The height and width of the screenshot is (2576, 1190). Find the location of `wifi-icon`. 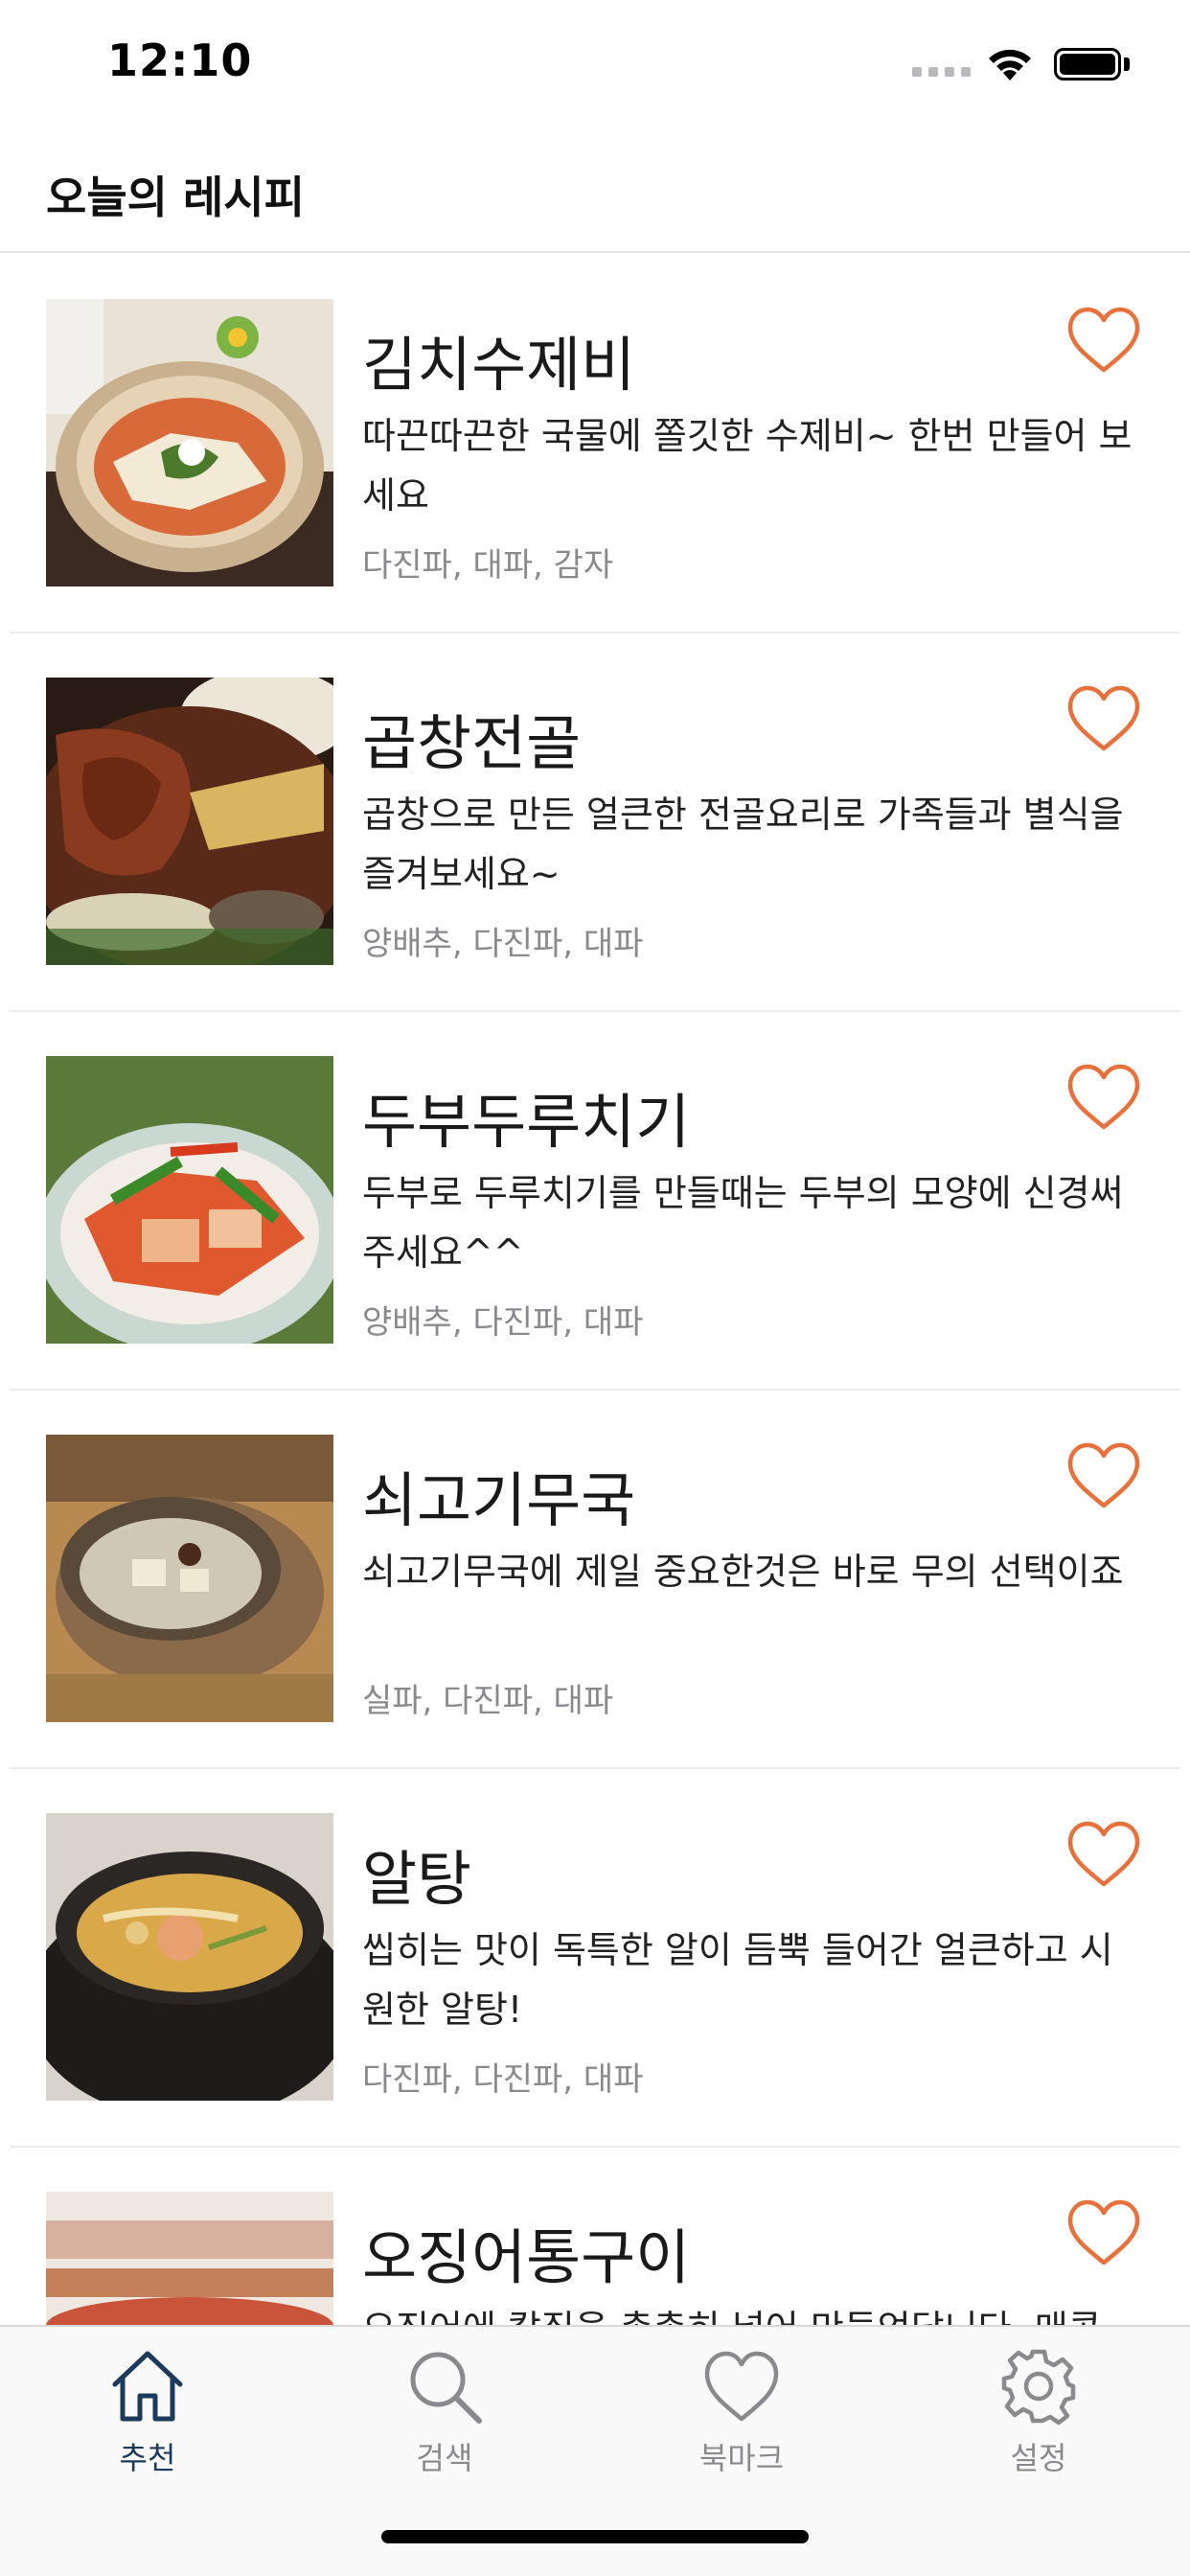

wifi-icon is located at coordinates (1010, 64).